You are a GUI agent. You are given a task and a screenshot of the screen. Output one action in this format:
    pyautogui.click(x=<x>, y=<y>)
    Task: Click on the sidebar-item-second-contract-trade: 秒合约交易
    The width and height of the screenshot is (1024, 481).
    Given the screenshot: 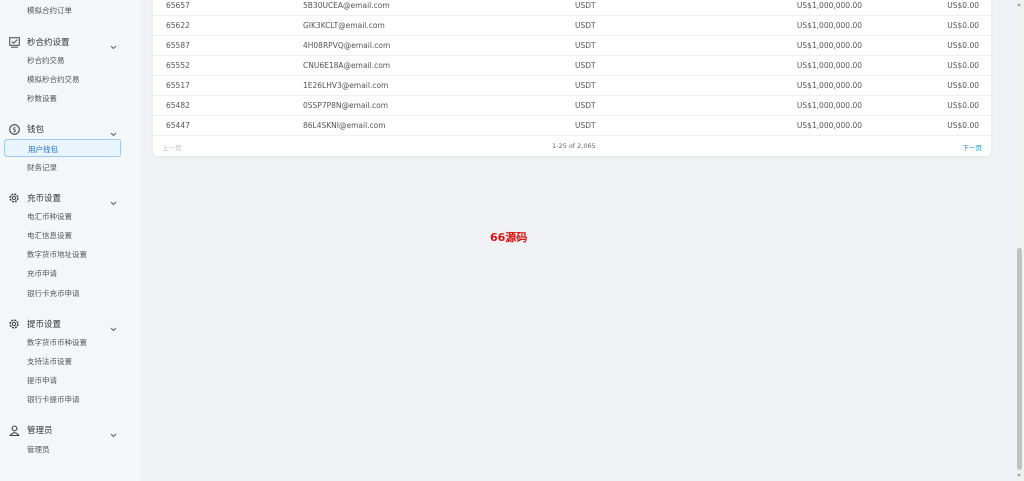 What is the action you would take?
    pyautogui.click(x=46, y=61)
    